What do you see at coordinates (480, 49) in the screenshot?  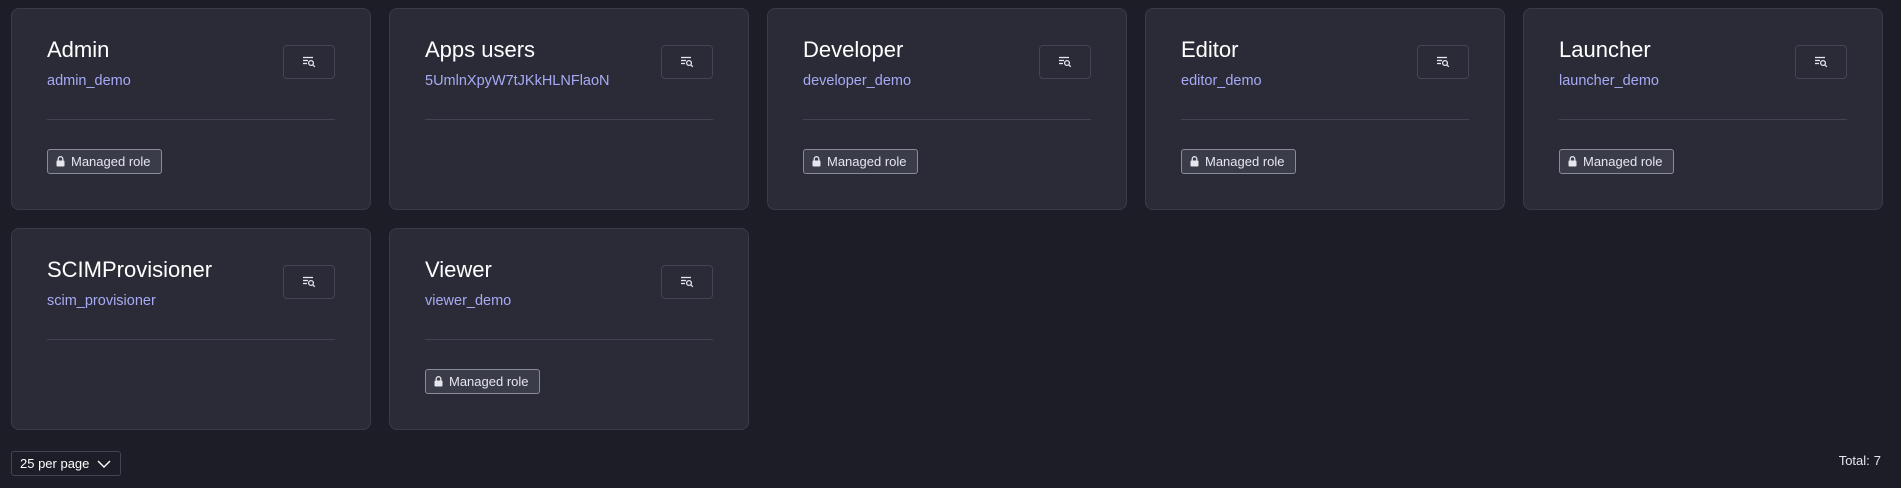 I see `role-title: Apps users` at bounding box center [480, 49].